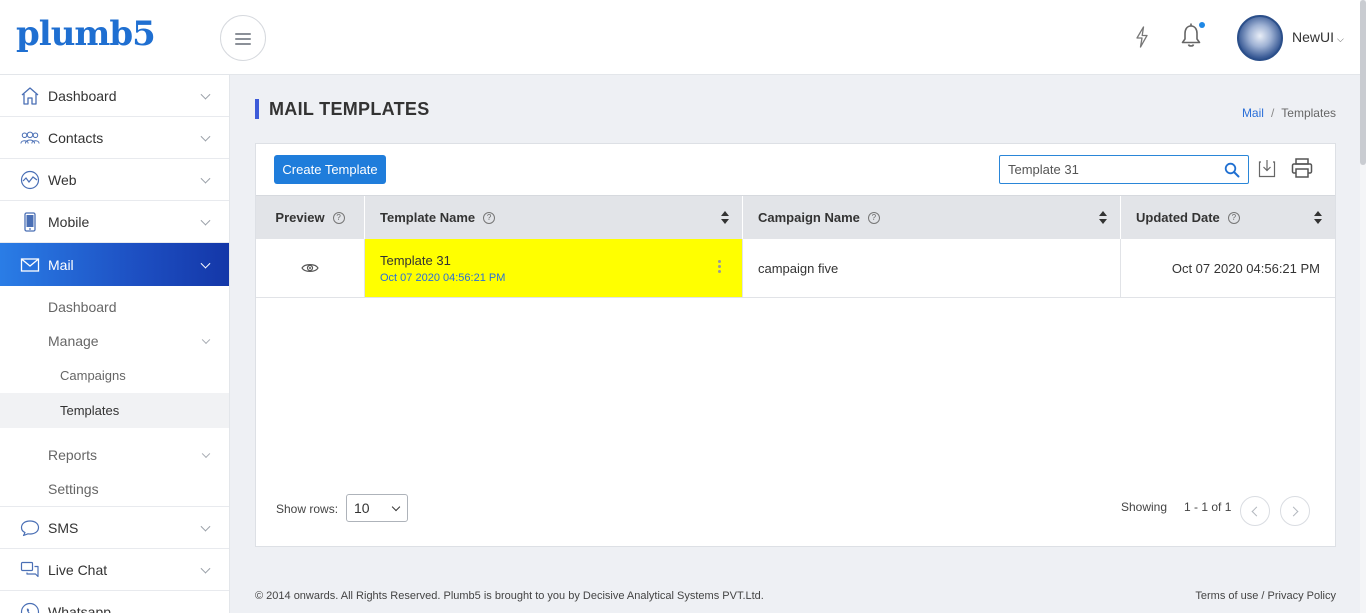 This screenshot has height=613, width=1366. Describe the element at coordinates (1192, 36) in the screenshot. I see `notification-bell-button` at that location.